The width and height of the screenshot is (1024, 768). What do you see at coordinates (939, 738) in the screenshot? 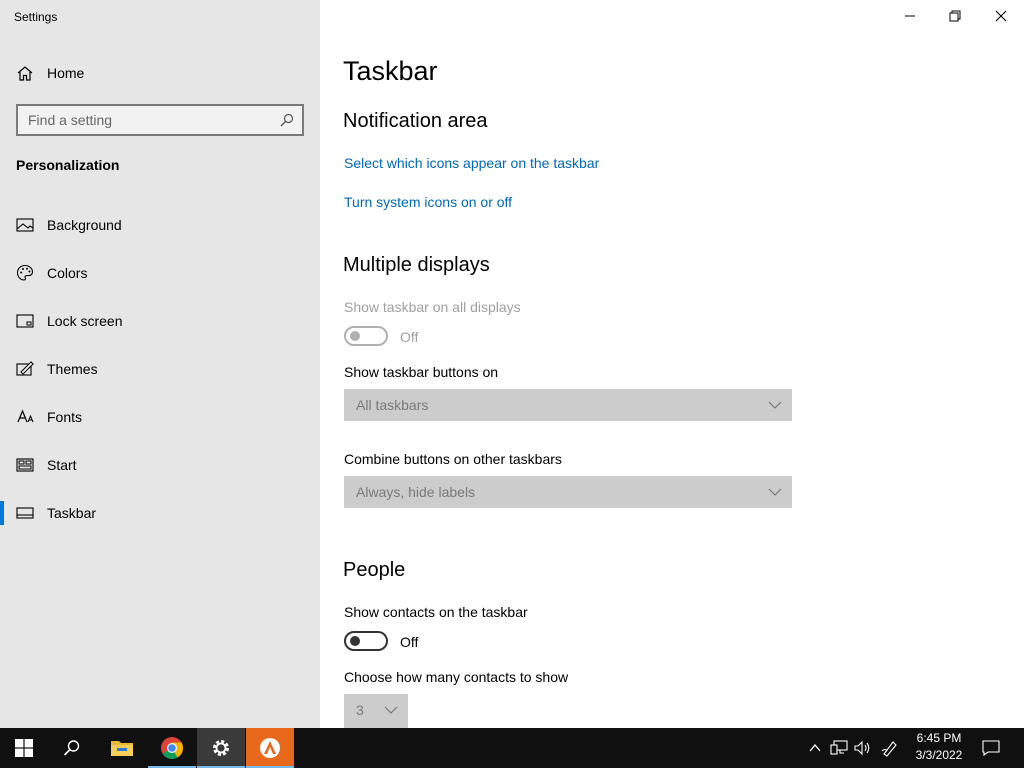
I see `clock-time: 6:45 PM` at bounding box center [939, 738].